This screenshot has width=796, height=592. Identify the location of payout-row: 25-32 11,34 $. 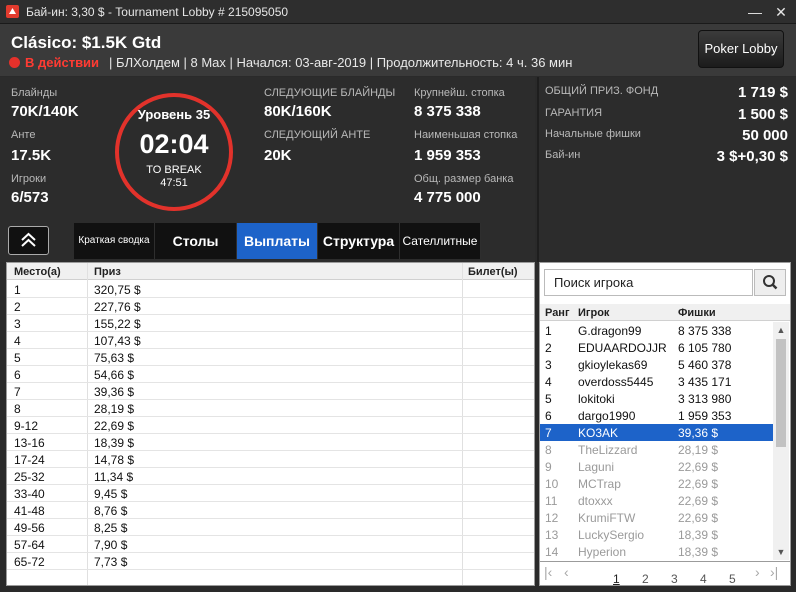
(270, 476).